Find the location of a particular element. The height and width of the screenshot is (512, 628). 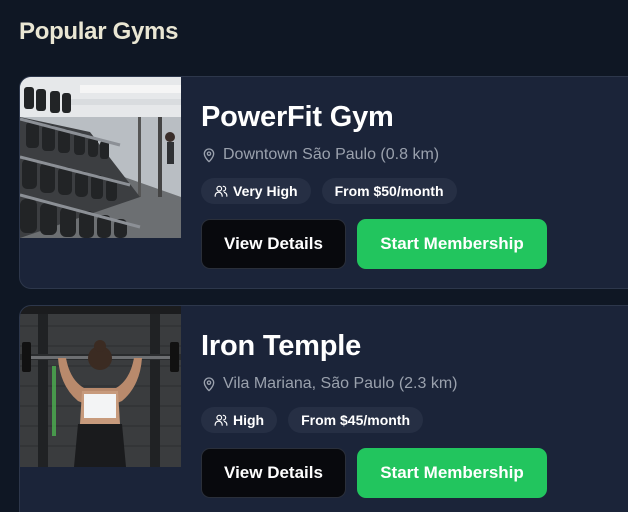

traffic-label: High is located at coordinates (249, 420).